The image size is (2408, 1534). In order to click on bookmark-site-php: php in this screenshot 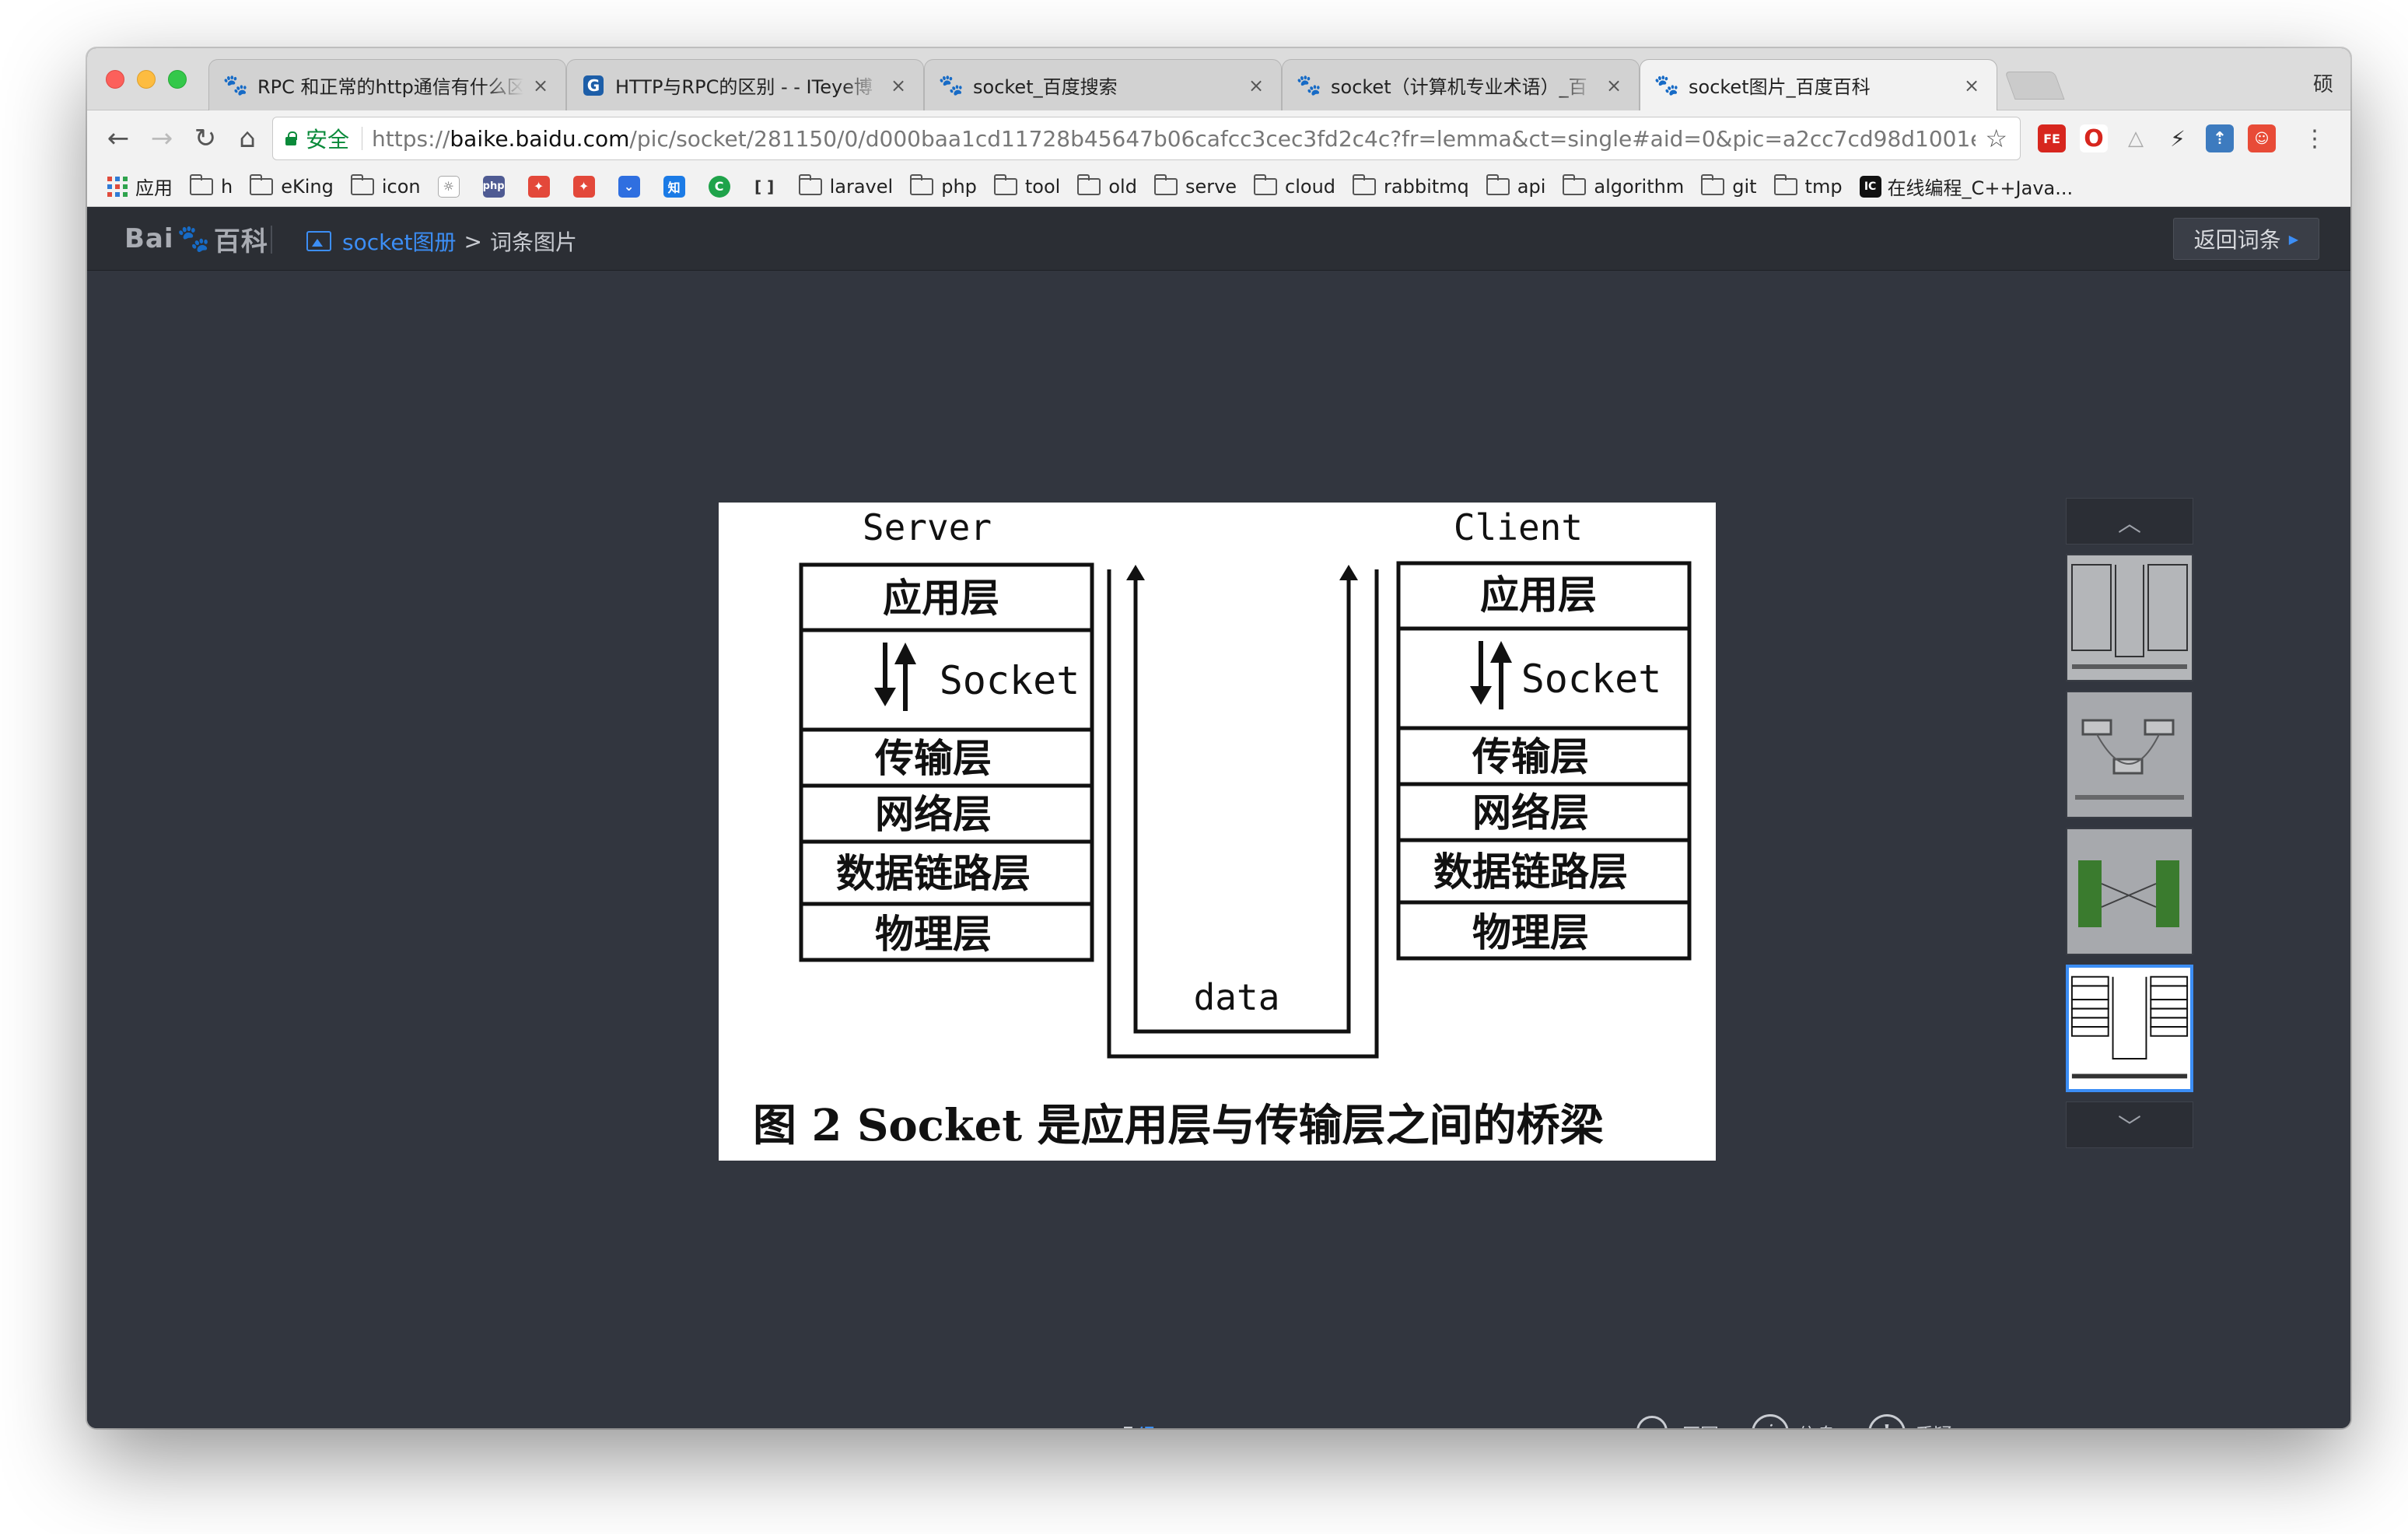, I will do `click(497, 186)`.